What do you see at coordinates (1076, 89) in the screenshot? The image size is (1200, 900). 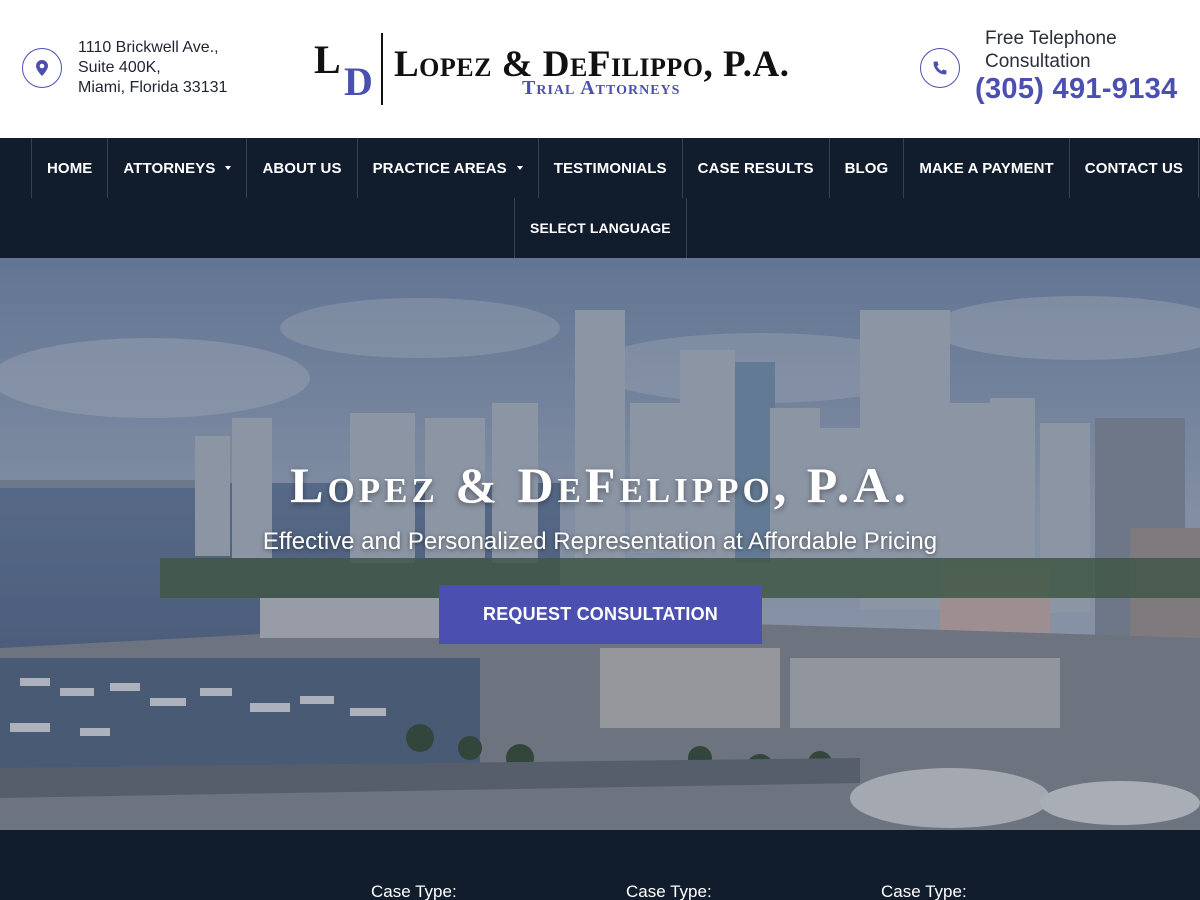 I see `phone-number-link: (305) 491-9134` at bounding box center [1076, 89].